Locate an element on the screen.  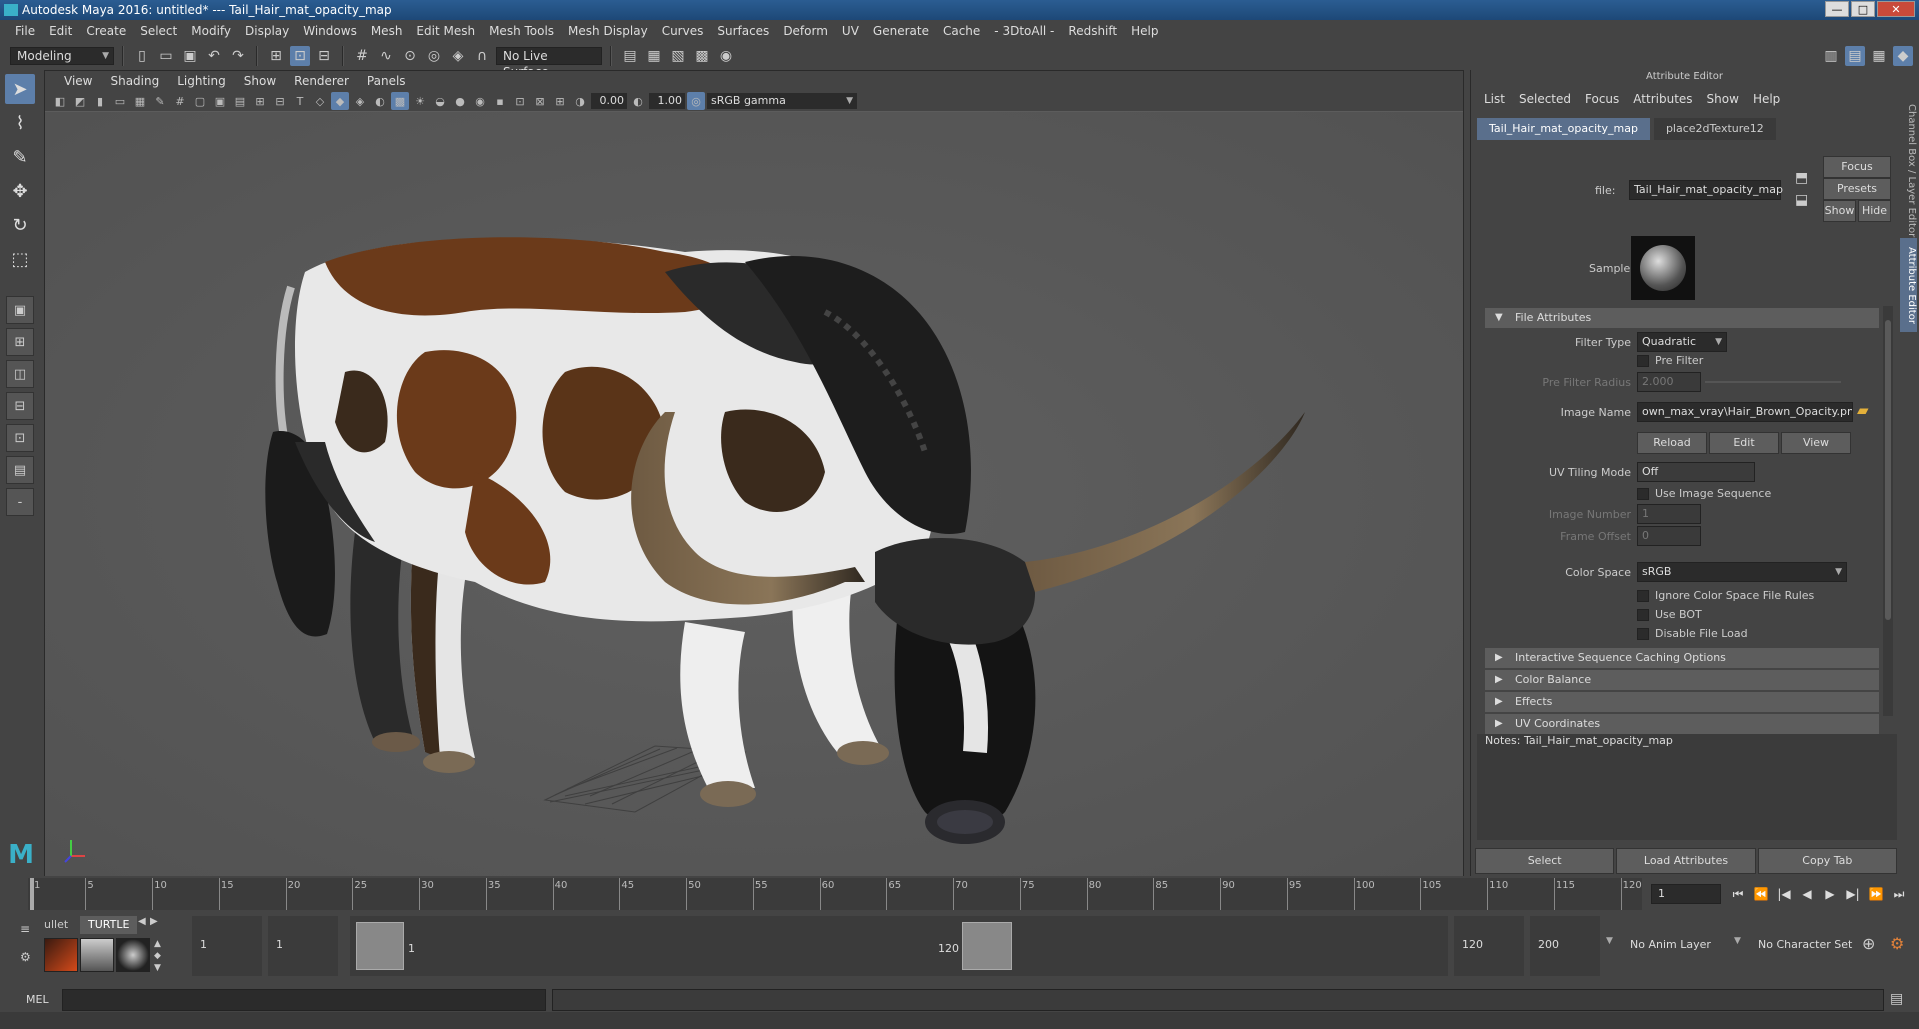
animation-prefs-icon: ⚙ is located at coordinates (1897, 943).